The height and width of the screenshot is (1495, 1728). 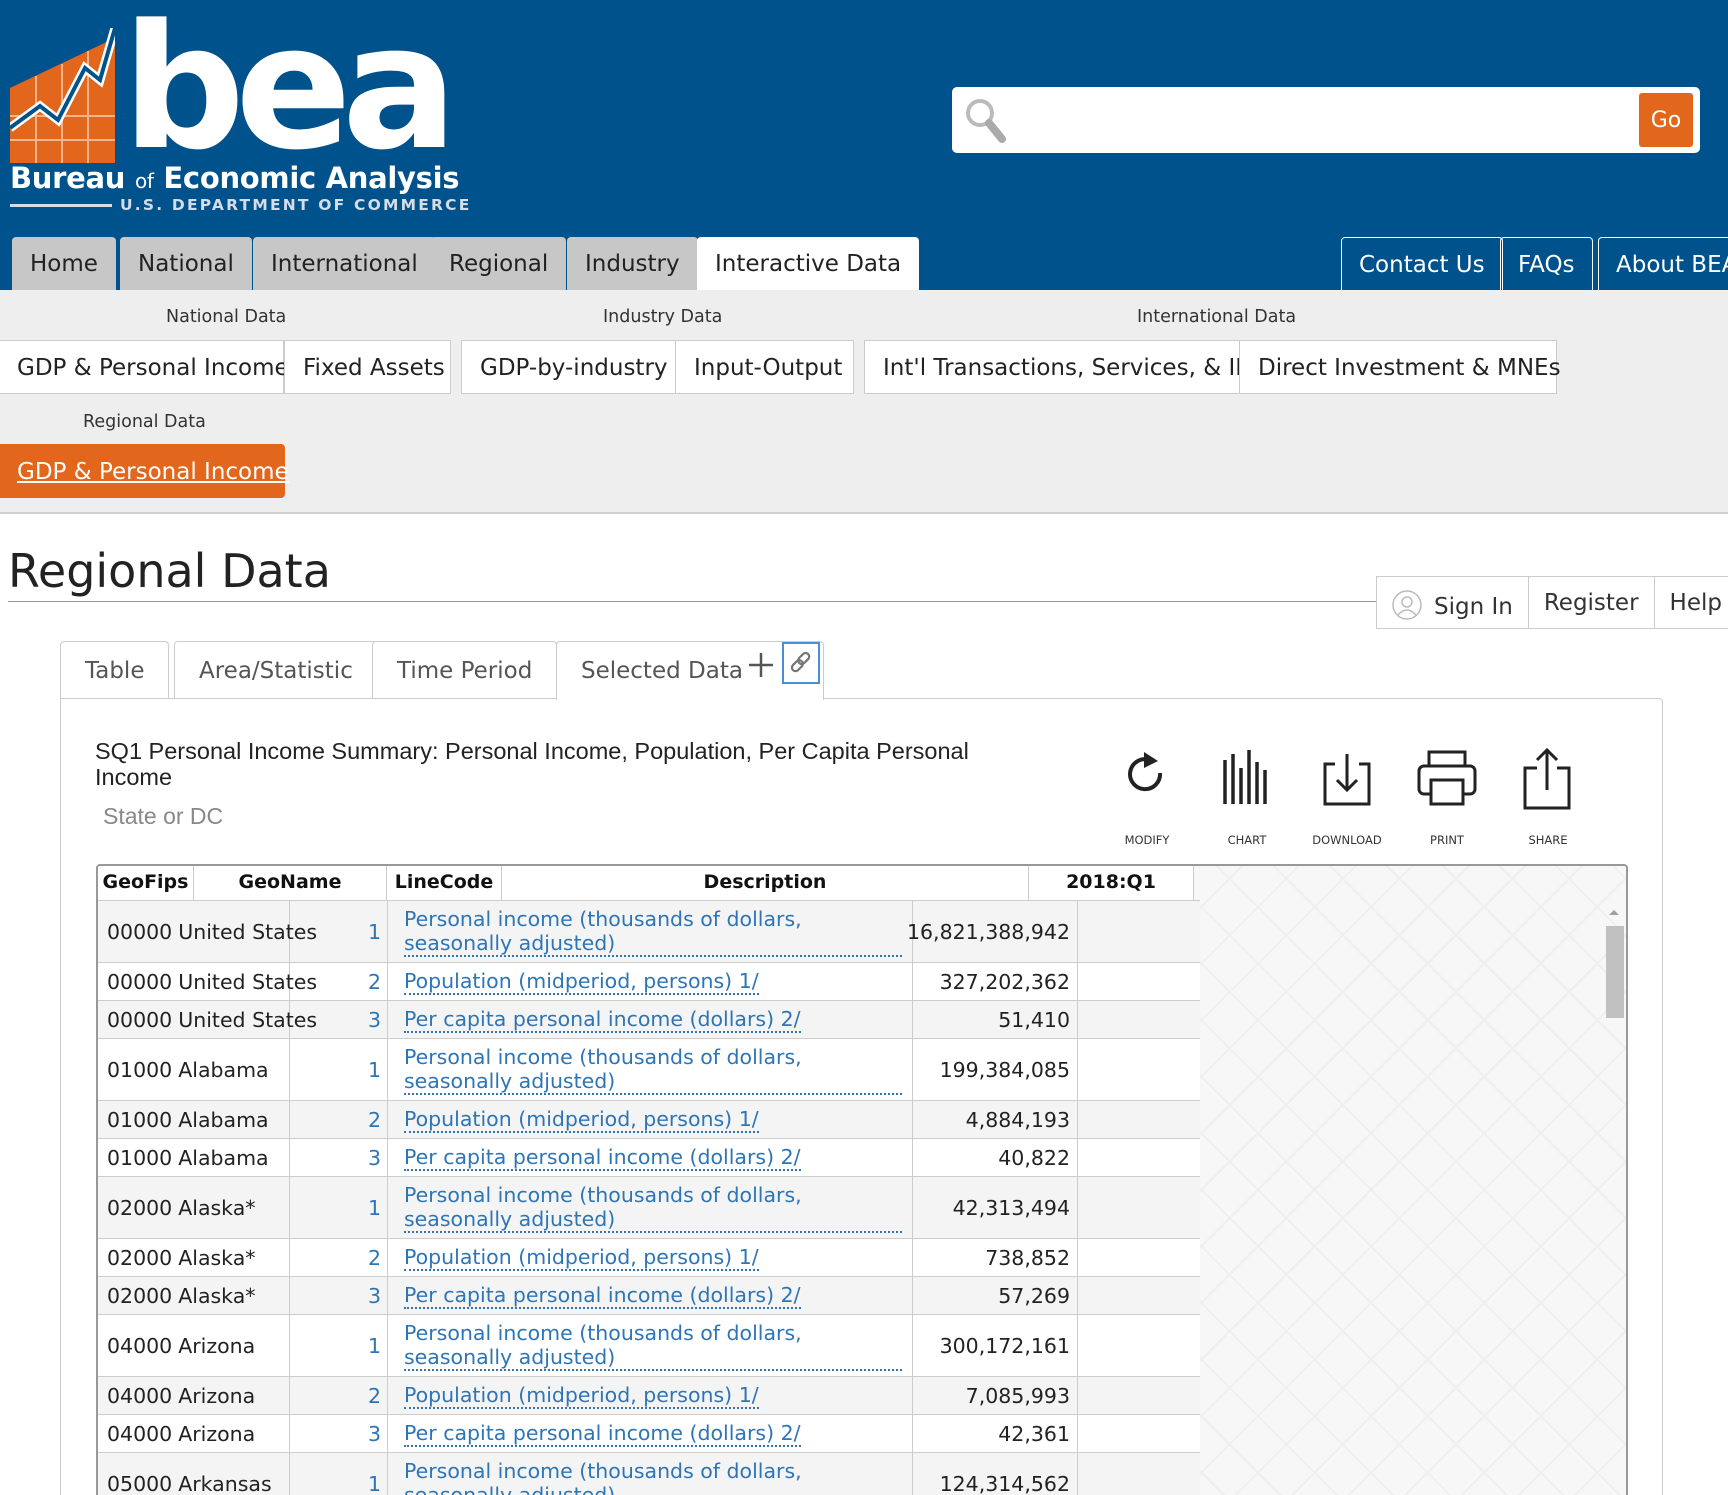 I want to click on nav-tab-interactive-data: Interactive Data, so click(x=808, y=263).